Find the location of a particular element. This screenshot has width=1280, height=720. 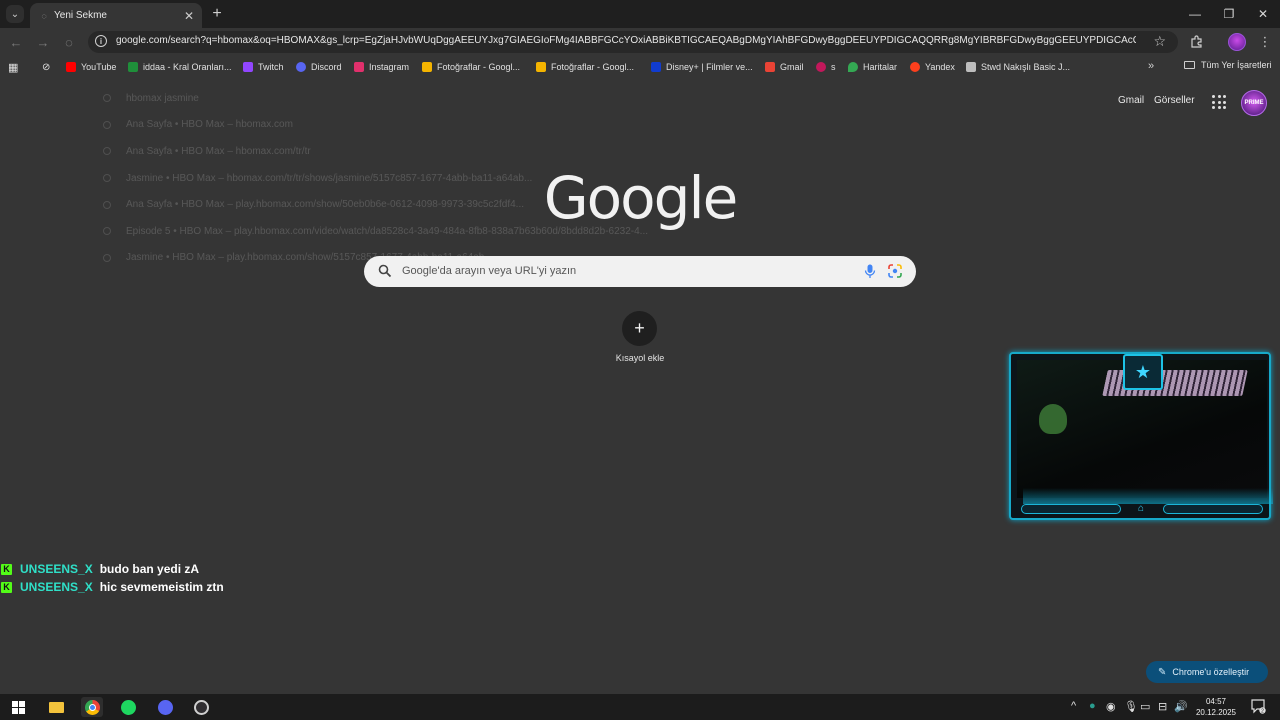

volume-icon: 🔊 is located at coordinates (1181, 706).